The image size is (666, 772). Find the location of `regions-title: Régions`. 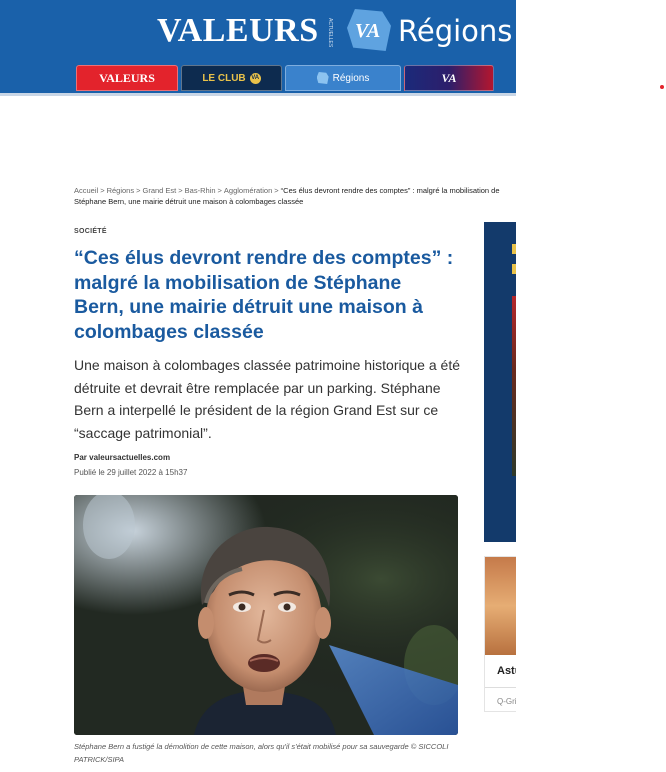

regions-title: Régions is located at coordinates (455, 31).